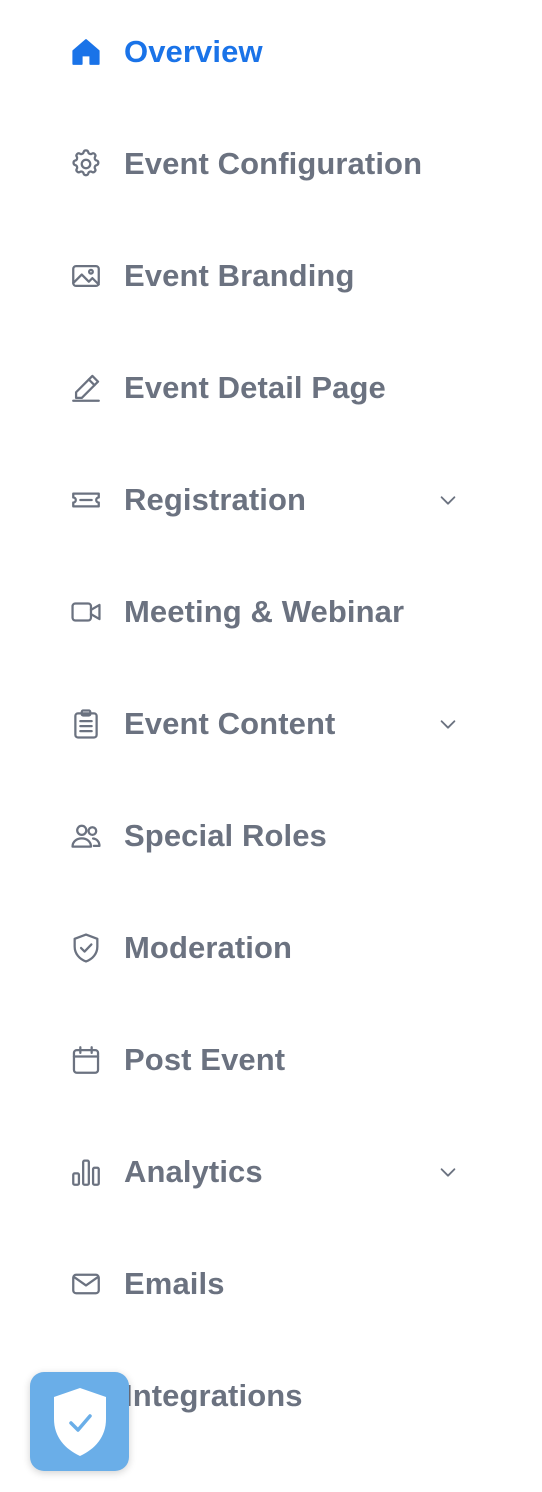  What do you see at coordinates (230, 723) in the screenshot?
I see `sidebar-item-label: Event Content` at bounding box center [230, 723].